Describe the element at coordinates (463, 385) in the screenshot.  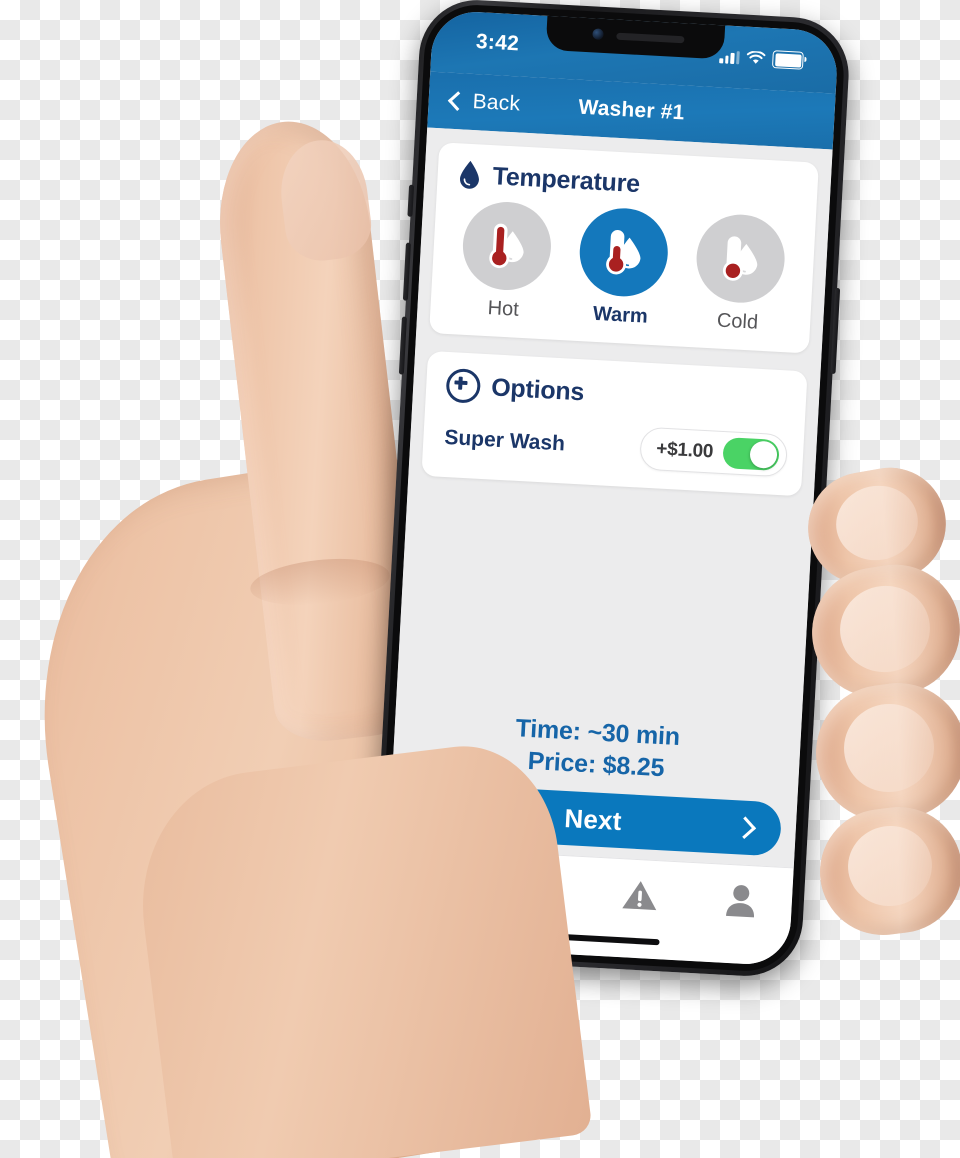
I see `circle-plus-icon` at that location.